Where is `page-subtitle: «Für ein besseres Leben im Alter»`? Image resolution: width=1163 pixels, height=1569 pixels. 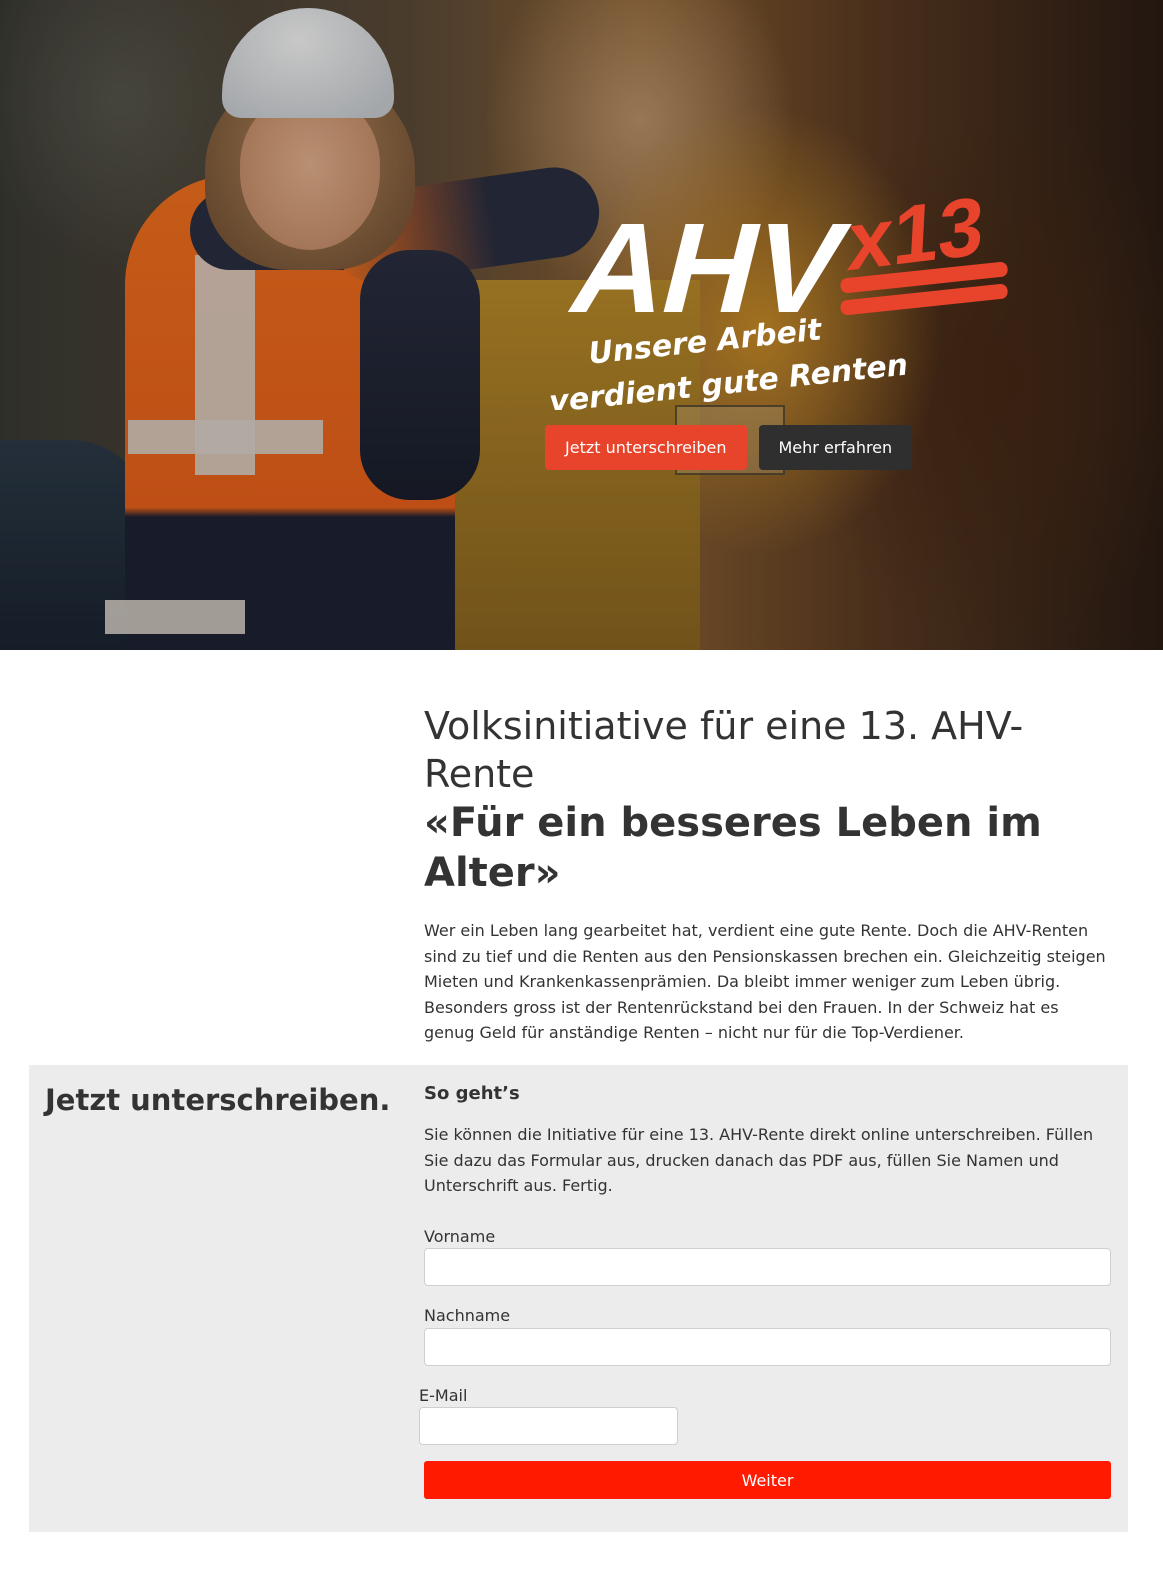 page-subtitle: «Für ein besseres Leben im Alter» is located at coordinates (733, 848).